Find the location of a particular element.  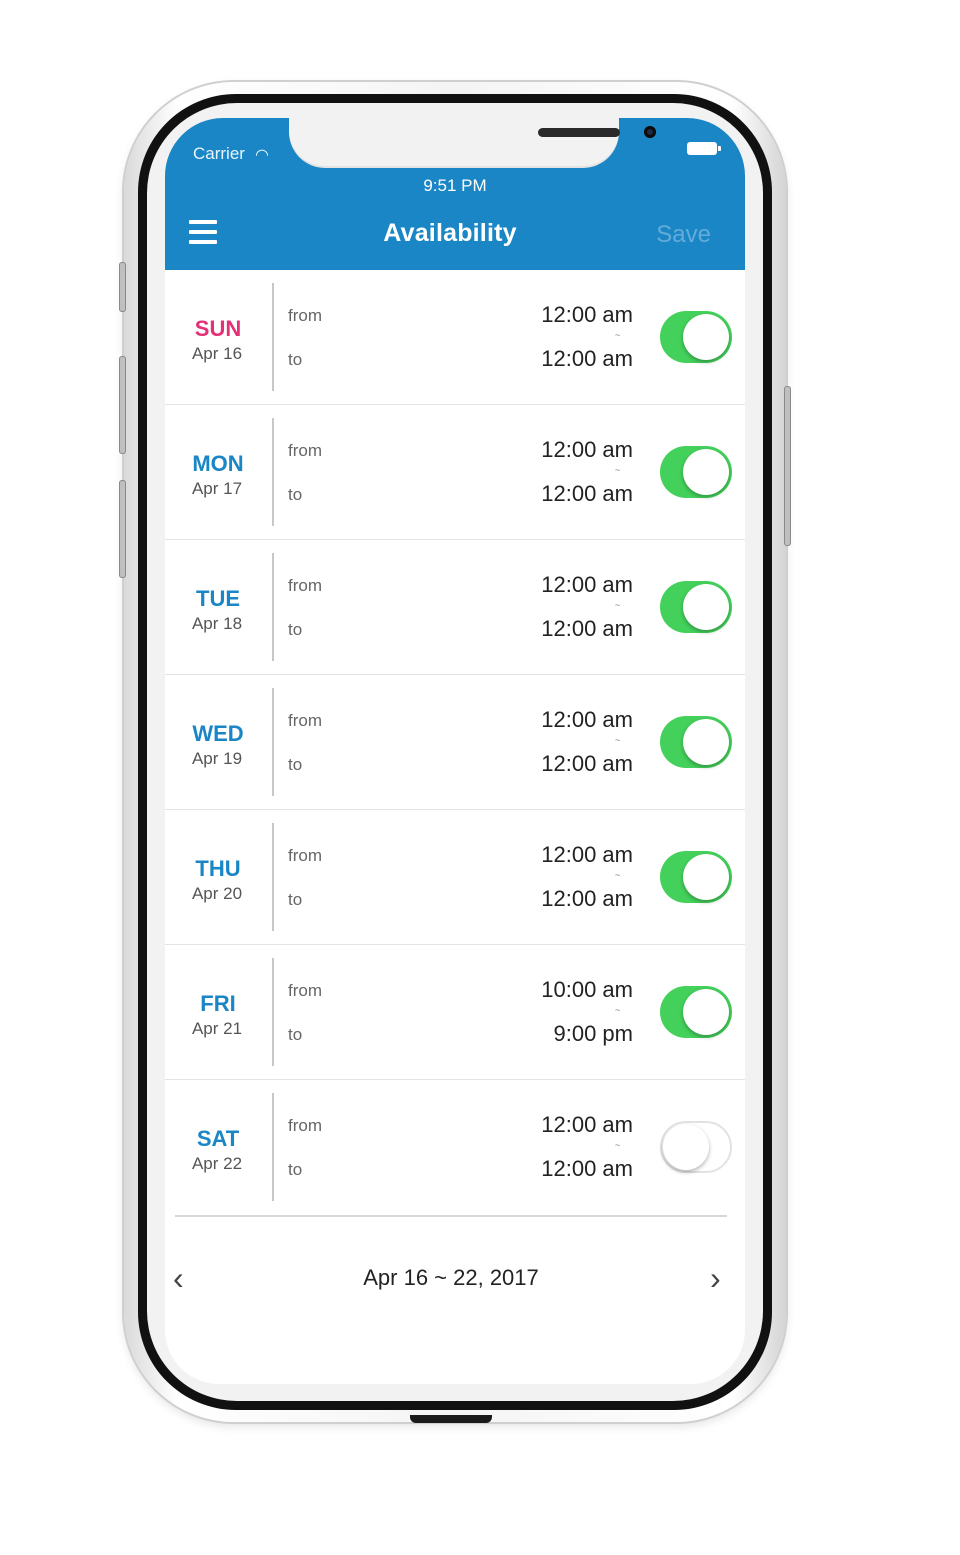

status-time: 9:51 PM is located at coordinates (455, 185).